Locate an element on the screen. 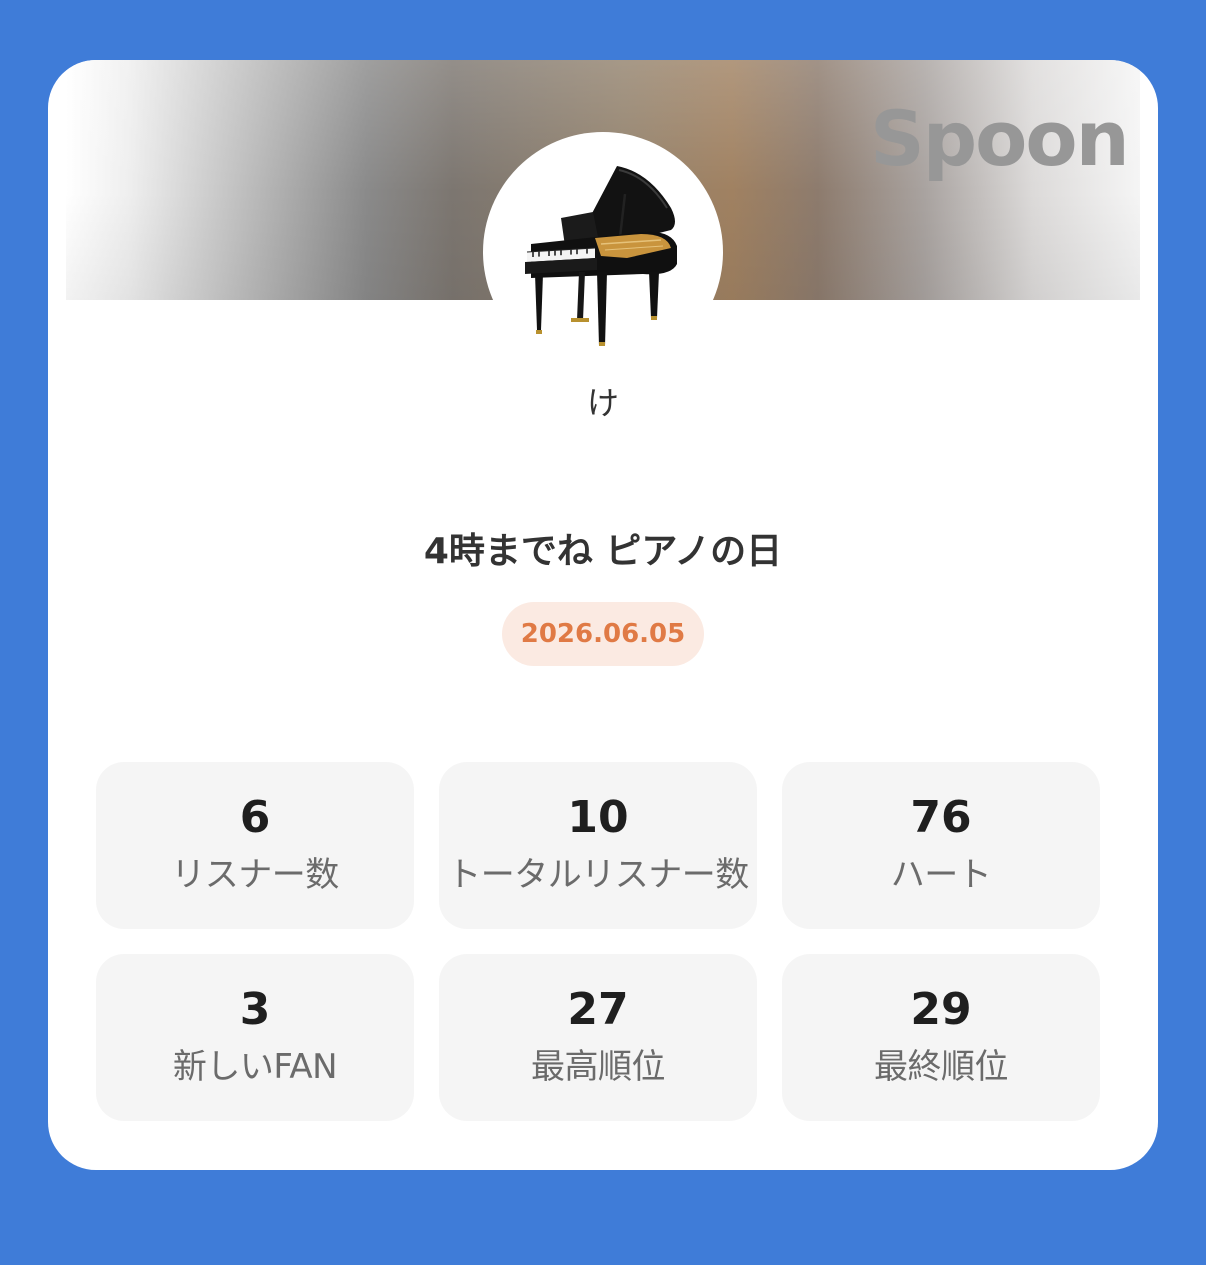  stat-card-new-fans: 3 新しいFAN is located at coordinates (255, 1037).